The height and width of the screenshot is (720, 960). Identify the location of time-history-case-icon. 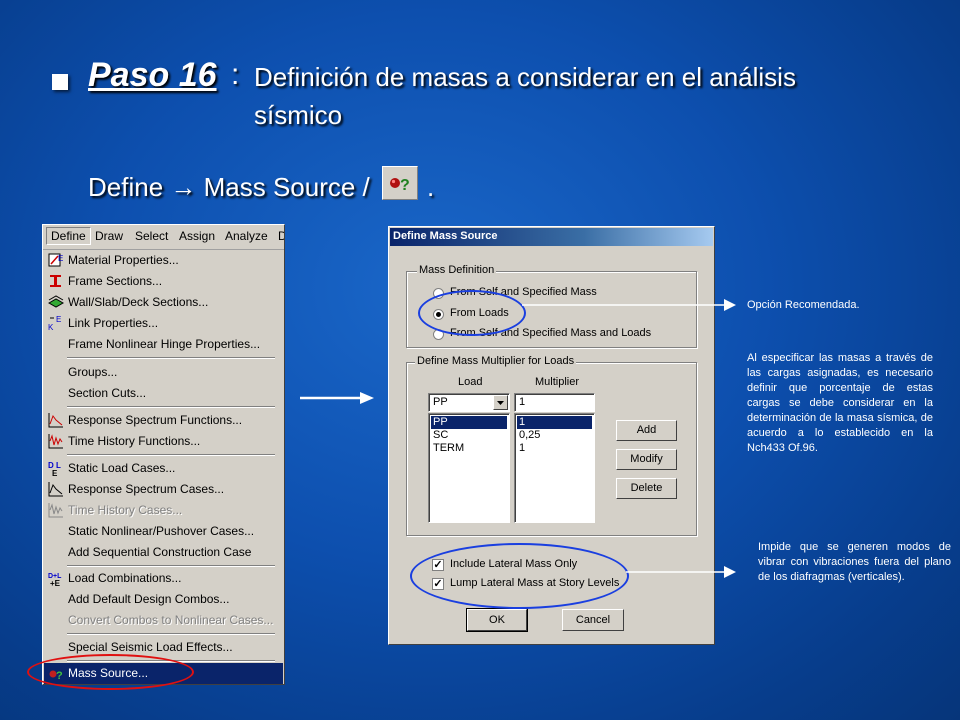
(56, 510).